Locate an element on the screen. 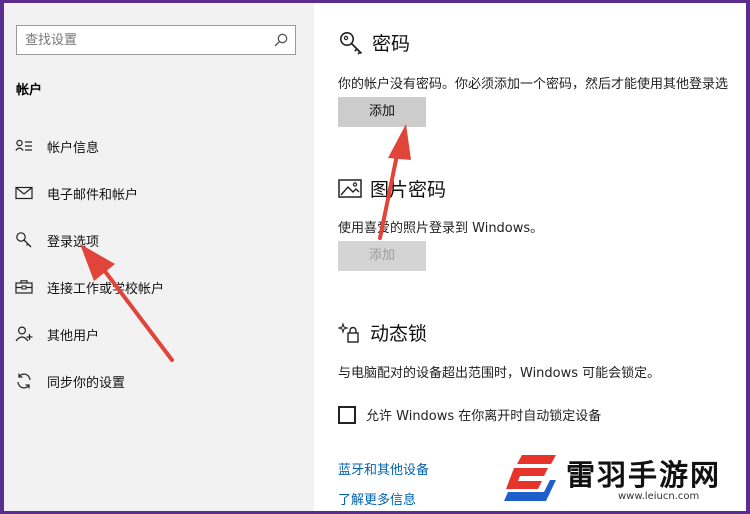  sidebar-item-email-accounts: 电子邮件和帐户 is located at coordinates (159, 193).